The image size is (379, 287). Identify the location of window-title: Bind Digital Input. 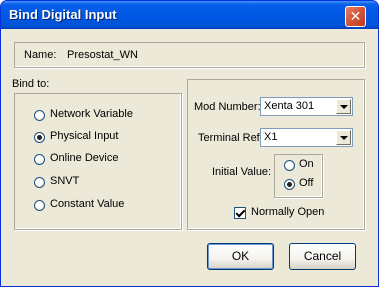
(63, 14).